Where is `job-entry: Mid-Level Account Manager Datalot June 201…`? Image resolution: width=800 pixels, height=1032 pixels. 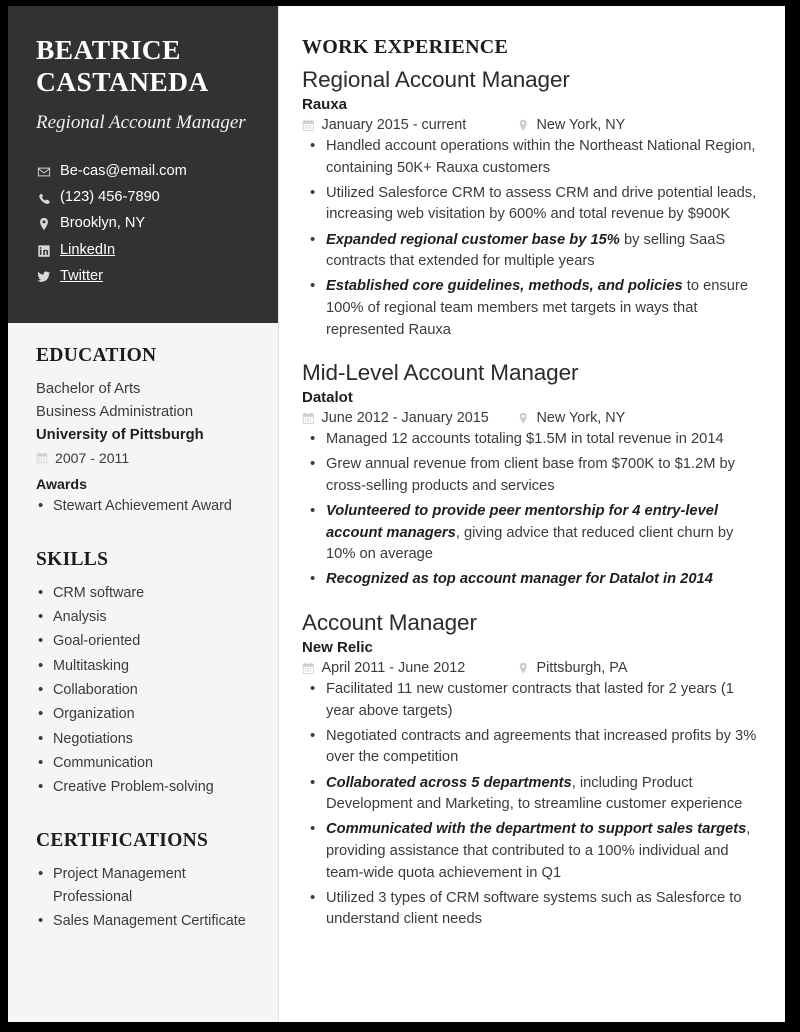
job-entry: Mid-Level Account Manager Datalot June 201… is located at coordinates (531, 475).